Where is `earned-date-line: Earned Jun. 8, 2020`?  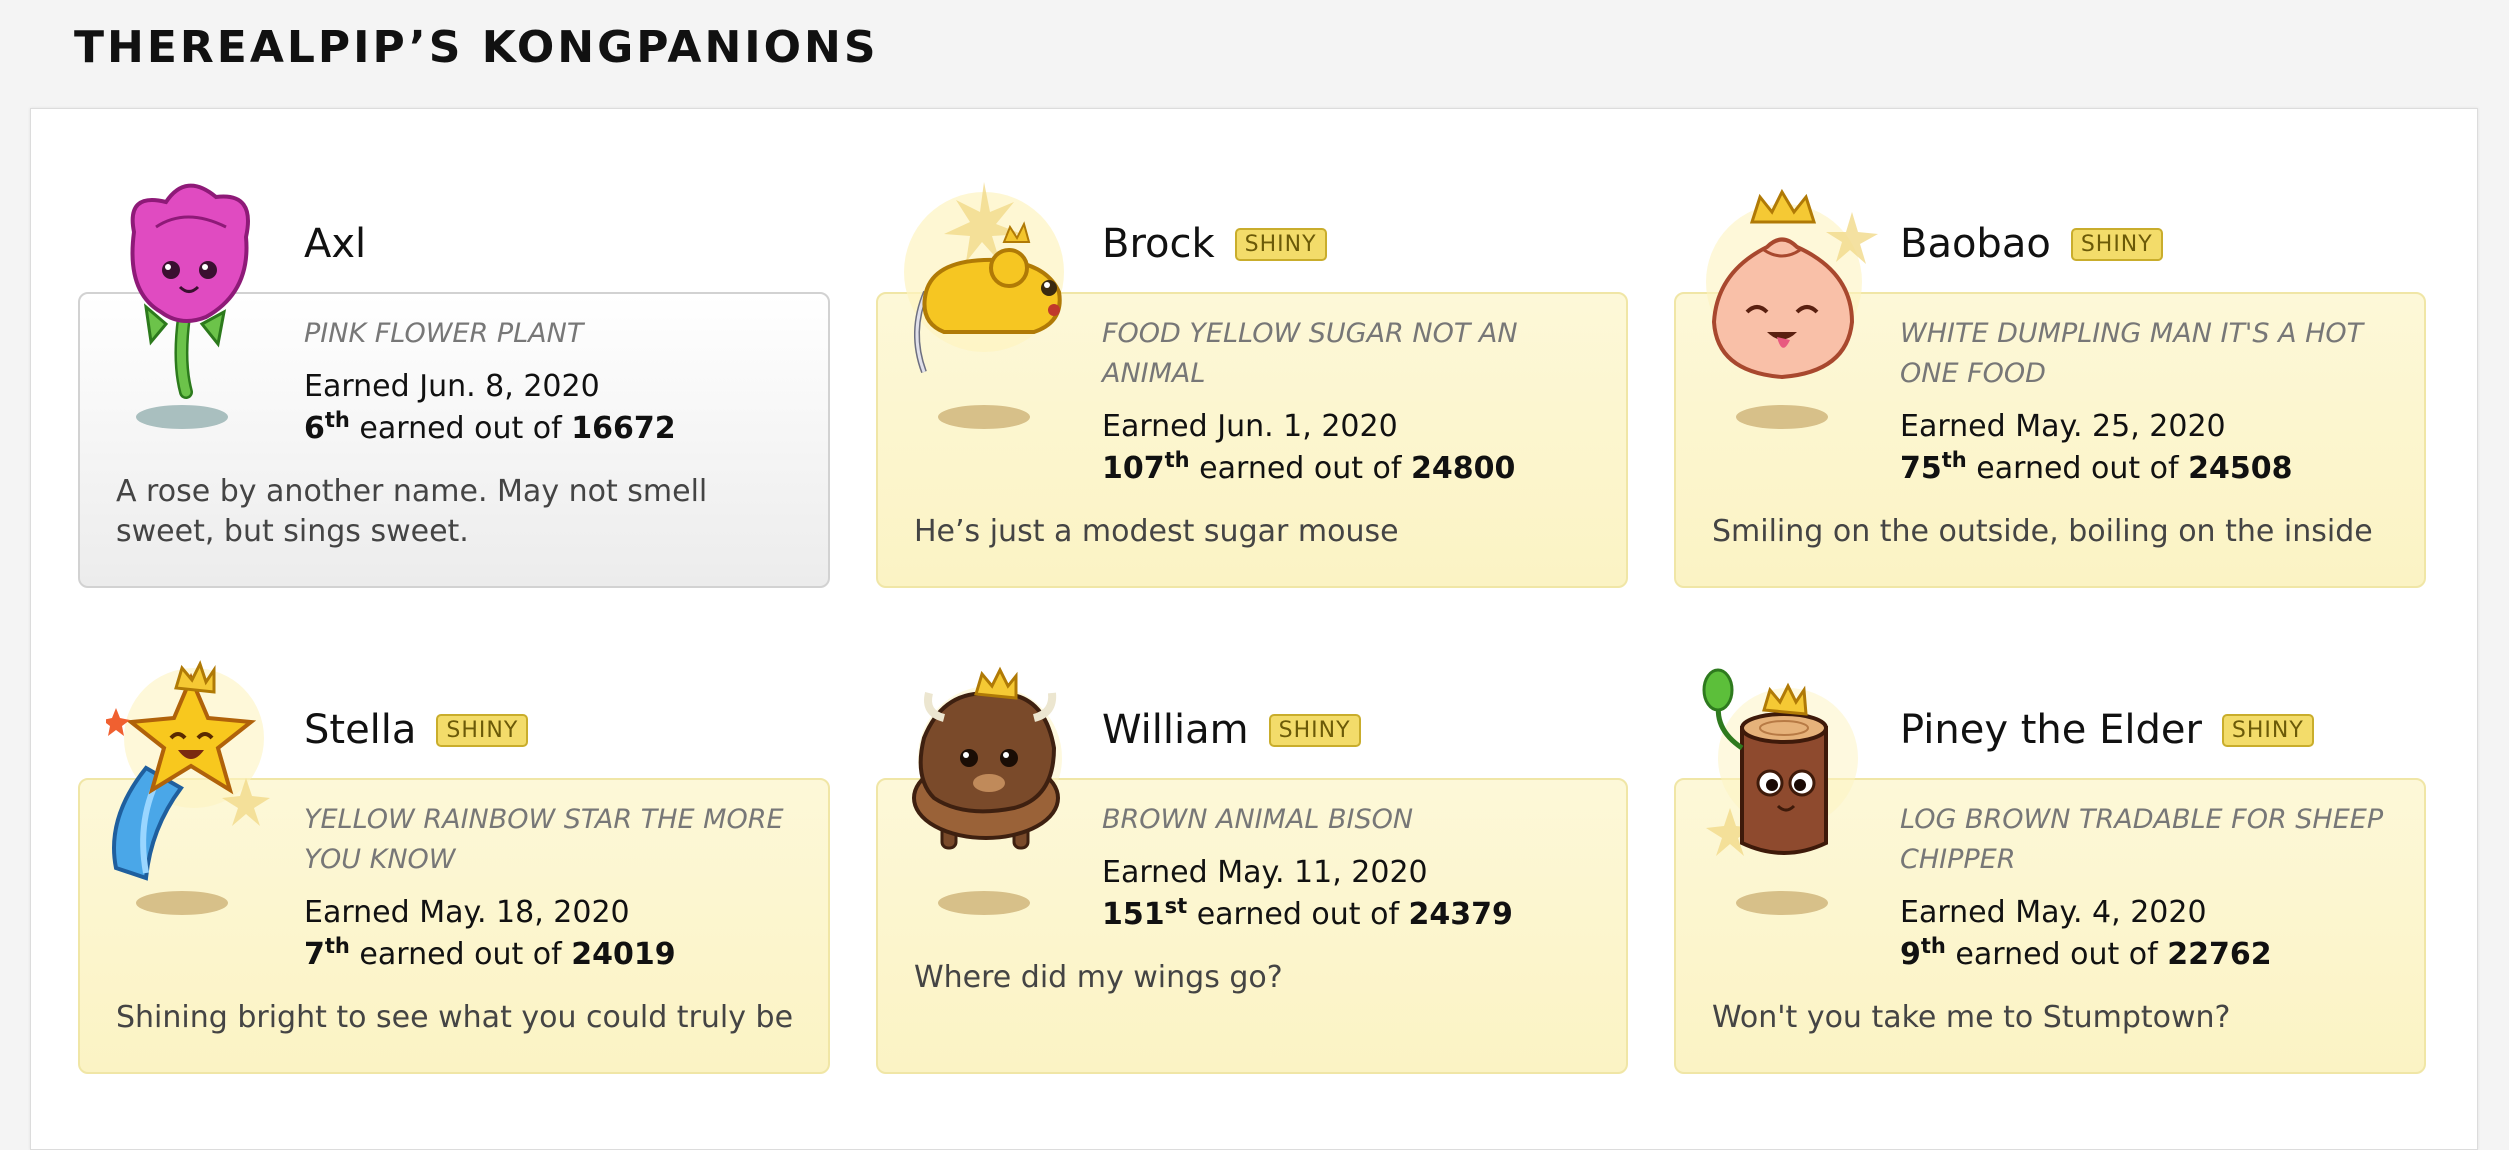 earned-date-line: Earned Jun. 8, 2020 is located at coordinates (452, 386).